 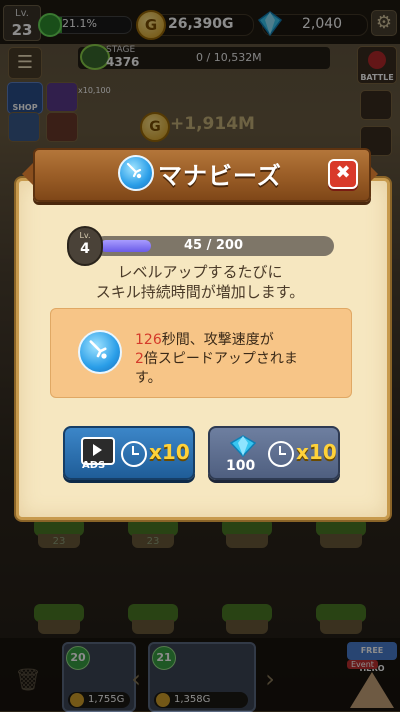 I want to click on diamond-icon, so click(x=243, y=446).